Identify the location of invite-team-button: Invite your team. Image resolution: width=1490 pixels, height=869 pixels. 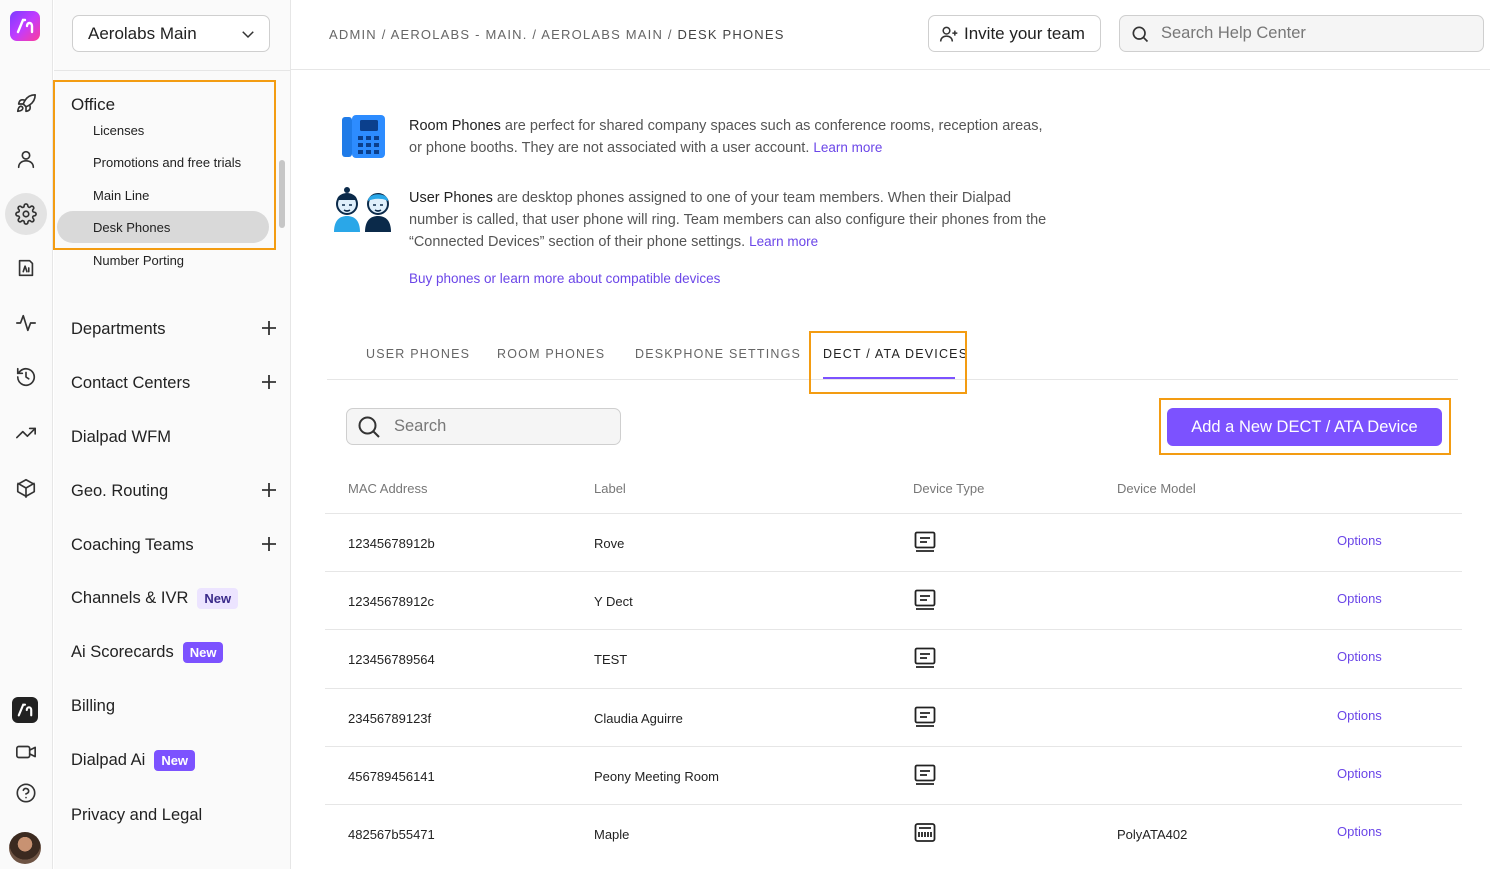
(1014, 33).